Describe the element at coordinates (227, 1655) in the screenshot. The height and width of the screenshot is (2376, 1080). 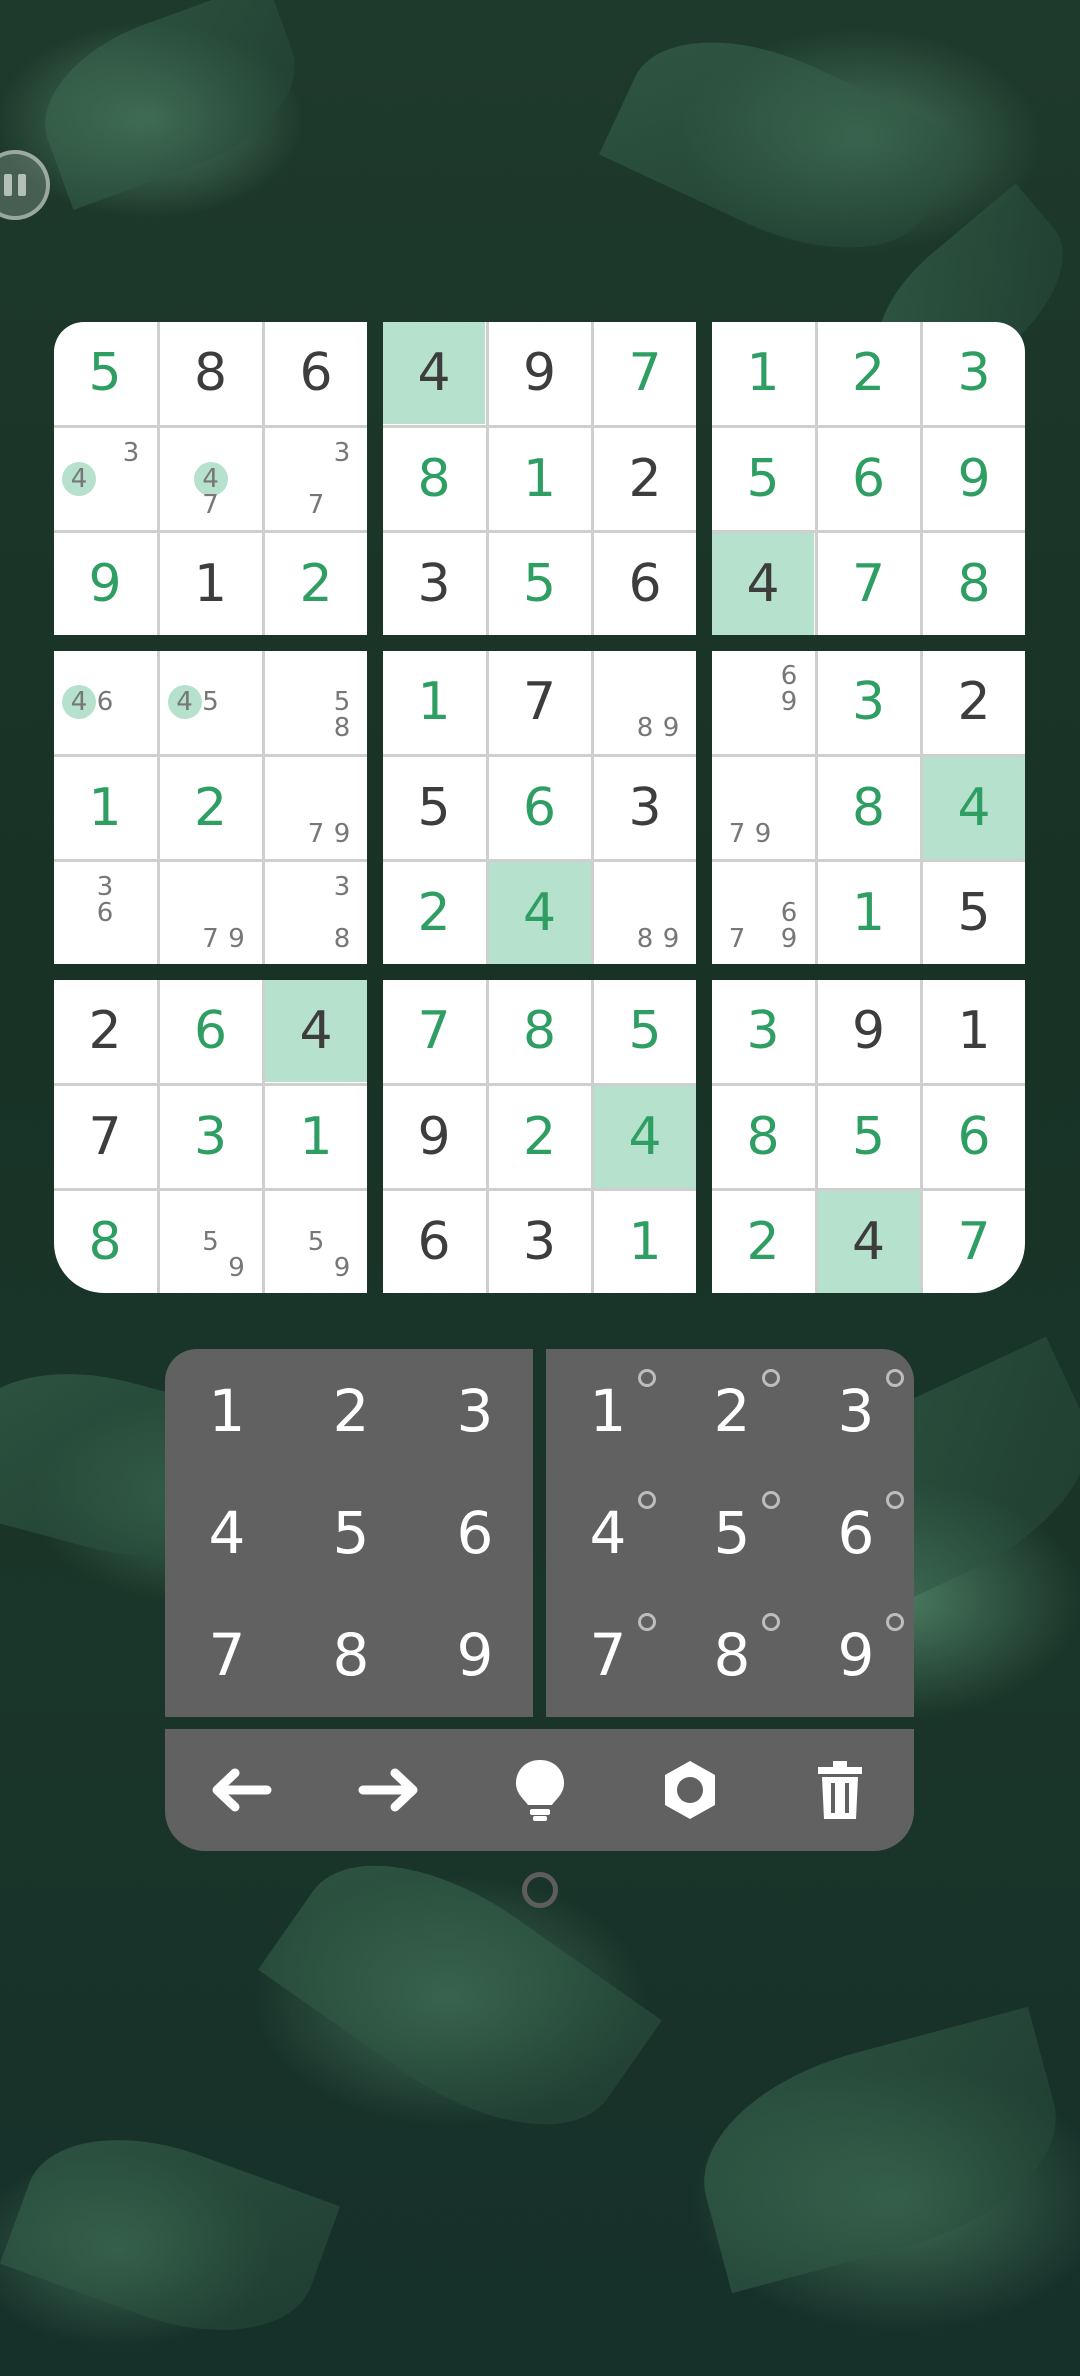
I see `number-key-7: 7` at that location.